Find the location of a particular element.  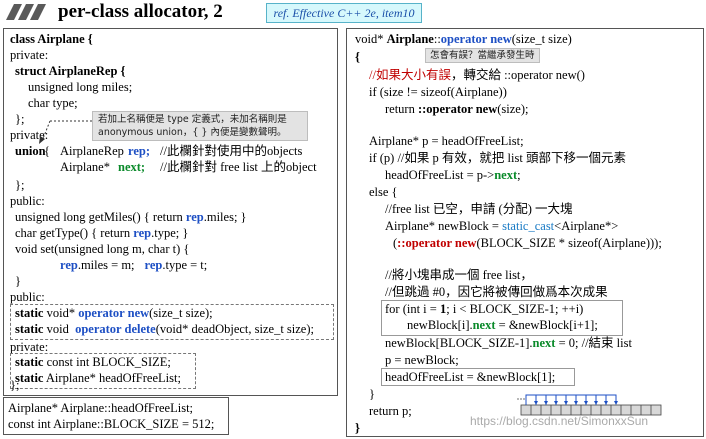

code-member-rep: rep; is located at coordinates (139, 151).